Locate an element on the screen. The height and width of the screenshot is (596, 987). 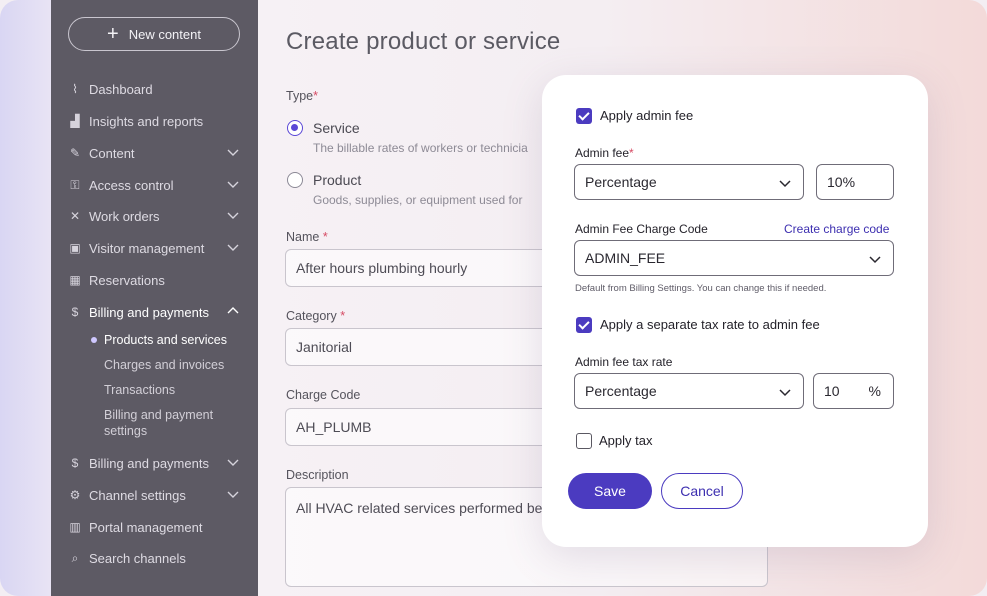
page-title: Create product or service is located at coordinates (423, 41).